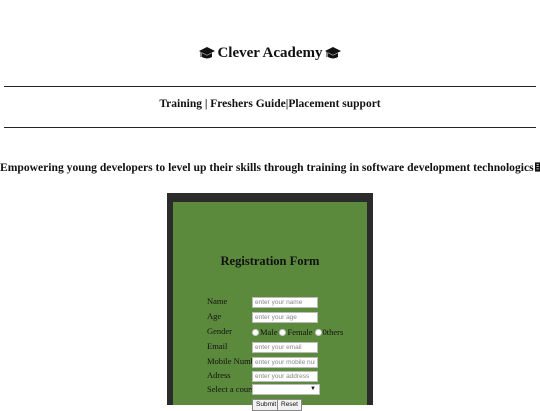 The width and height of the screenshot is (540, 411). I want to click on gender-option-label: Female, so click(300, 332).